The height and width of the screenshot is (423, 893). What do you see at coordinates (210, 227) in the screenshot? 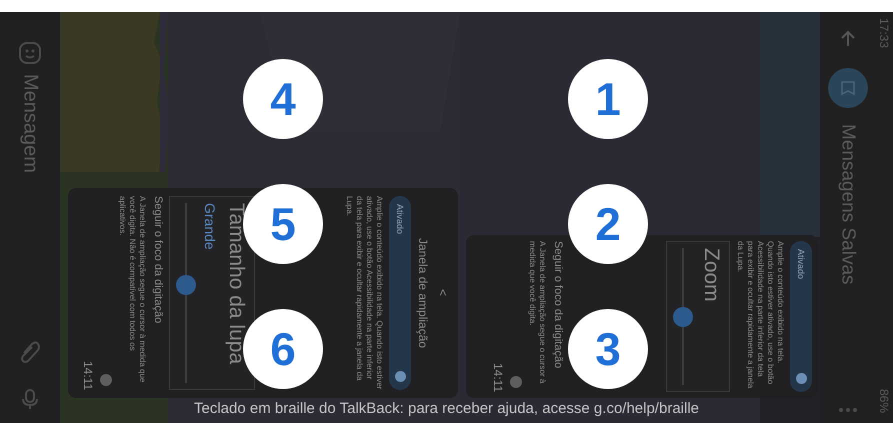
I see `dialog-value: Grande` at bounding box center [210, 227].